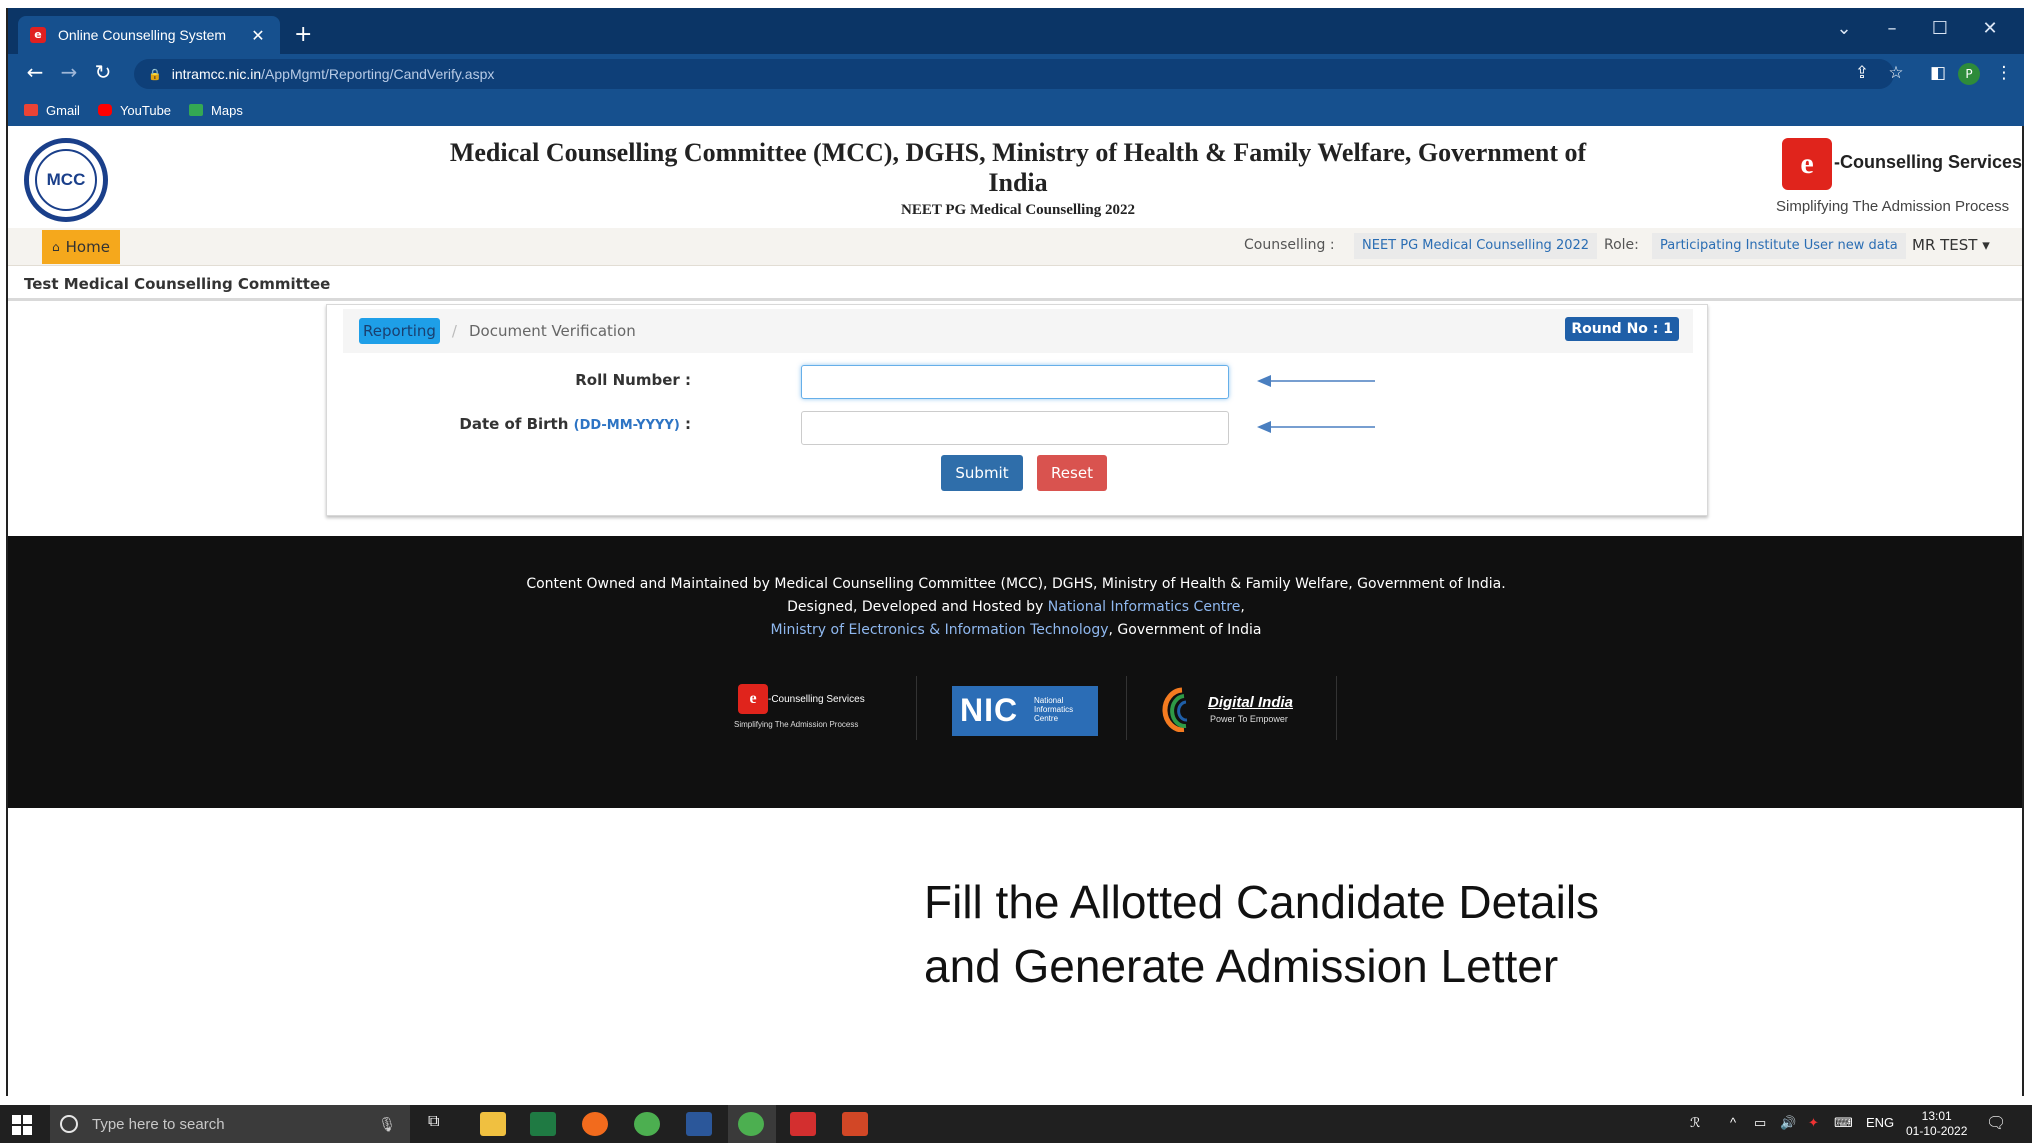 Image resolution: width=2032 pixels, height=1143 pixels. Describe the element at coordinates (699, 1124) in the screenshot. I see `word-icon` at that location.